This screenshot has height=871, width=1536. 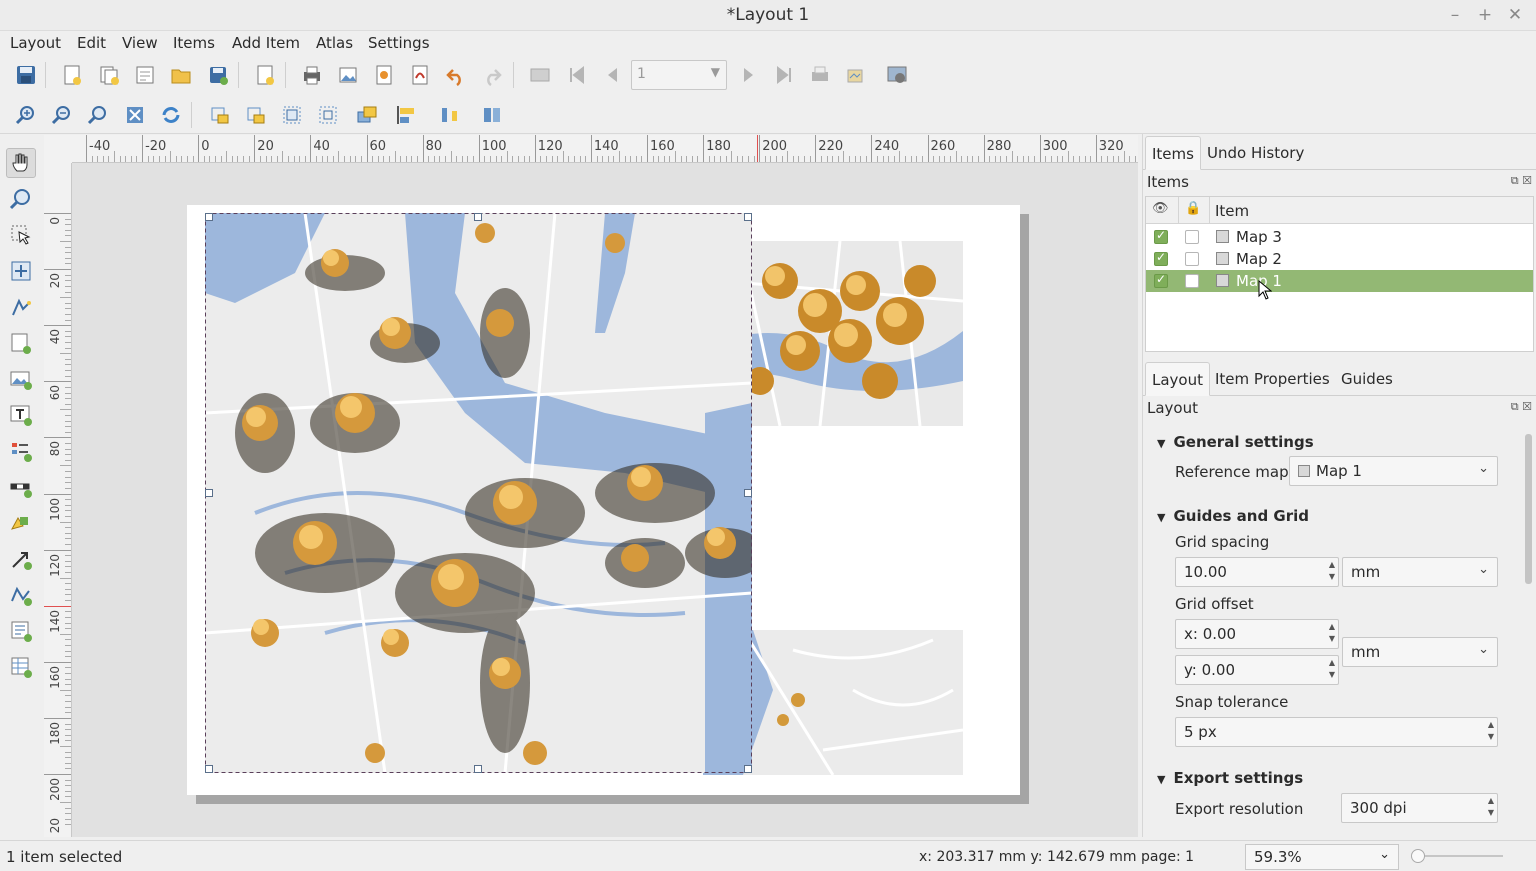 I want to click on next-feature-icon, so click(x=748, y=75).